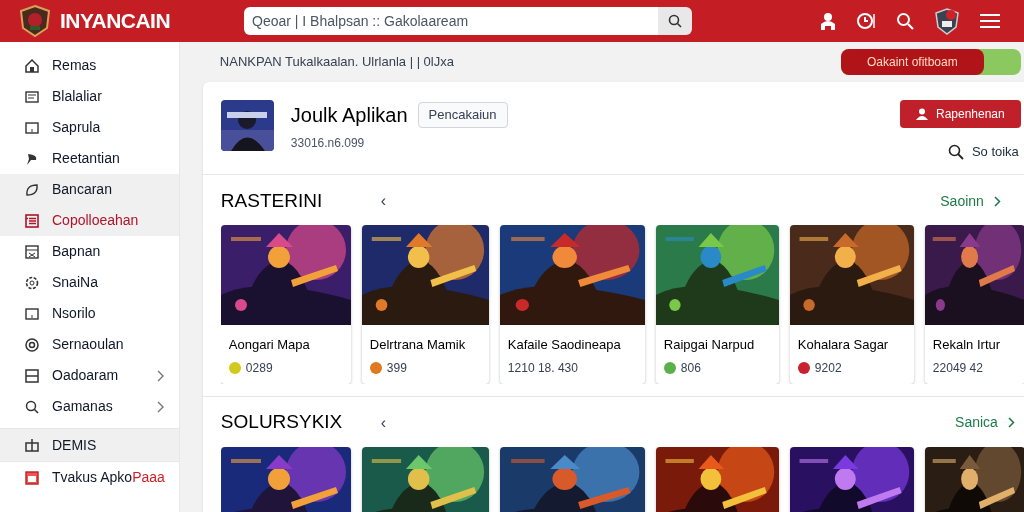 The height and width of the screenshot is (512, 1024). What do you see at coordinates (930, 62) in the screenshot?
I see `promo-toggle: Oakaint ofitboam` at bounding box center [930, 62].